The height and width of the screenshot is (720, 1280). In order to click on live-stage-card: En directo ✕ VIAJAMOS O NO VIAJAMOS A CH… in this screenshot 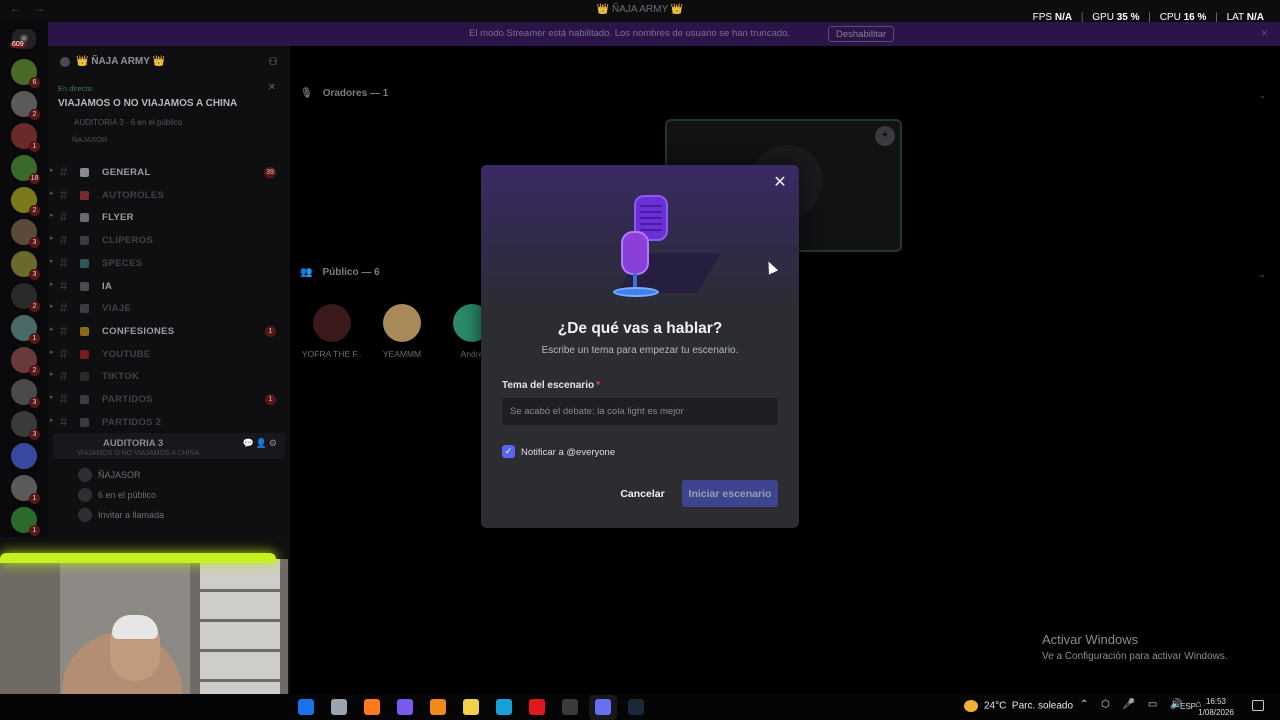, I will do `click(169, 115)`.